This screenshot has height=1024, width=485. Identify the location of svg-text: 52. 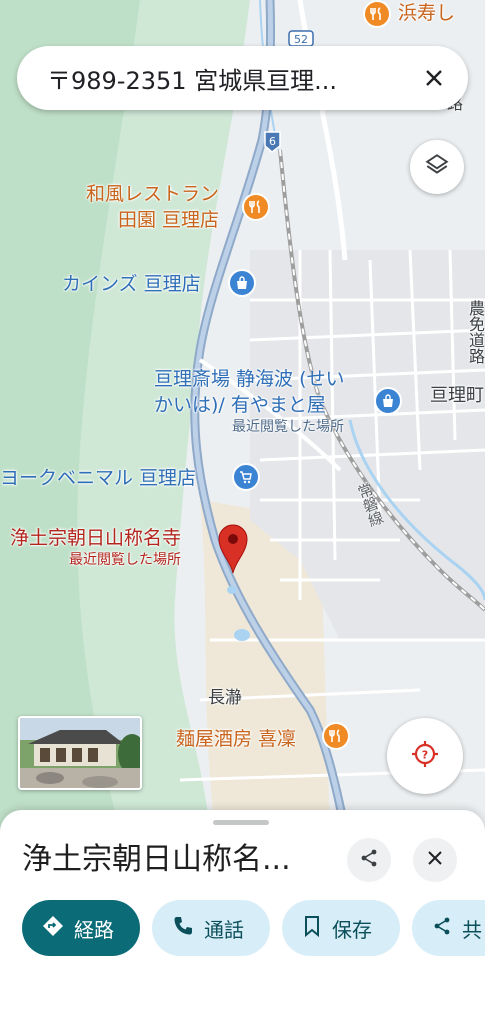
(301, 39).